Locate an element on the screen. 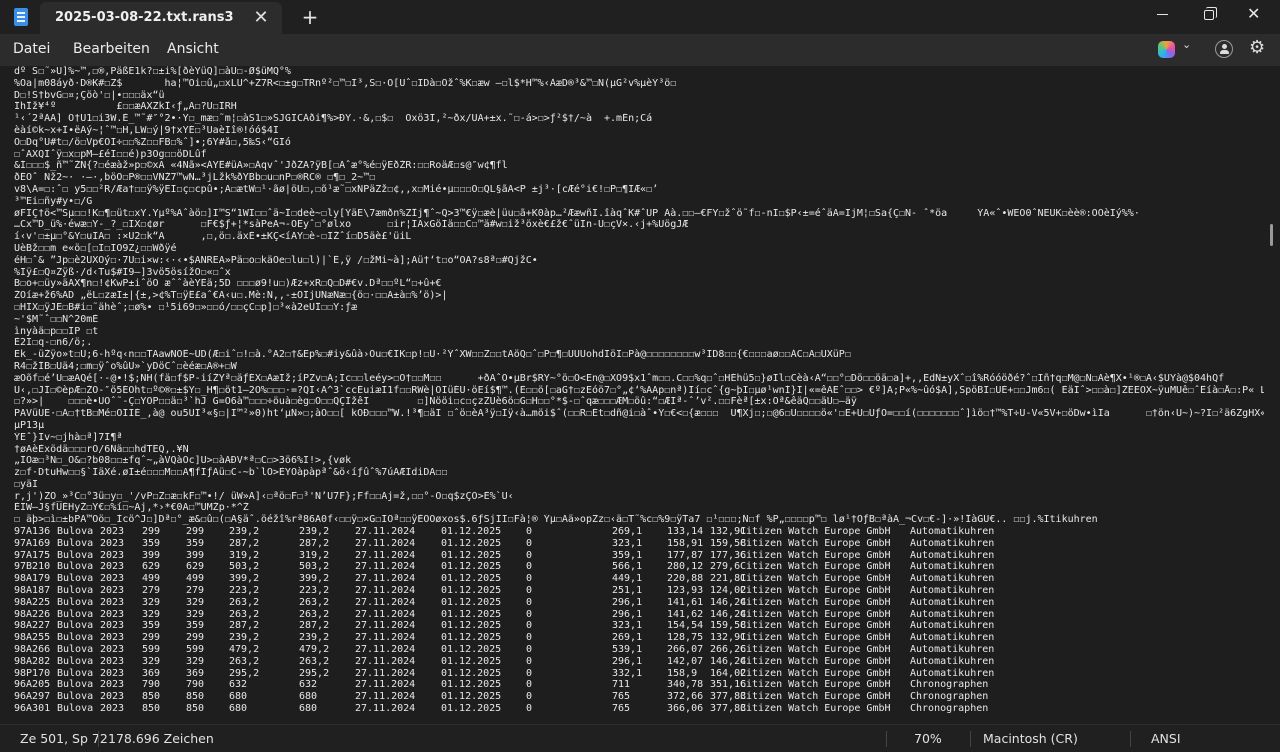 The height and width of the screenshot is (752, 1280). table-cell: 251,1 is located at coordinates (627, 591).